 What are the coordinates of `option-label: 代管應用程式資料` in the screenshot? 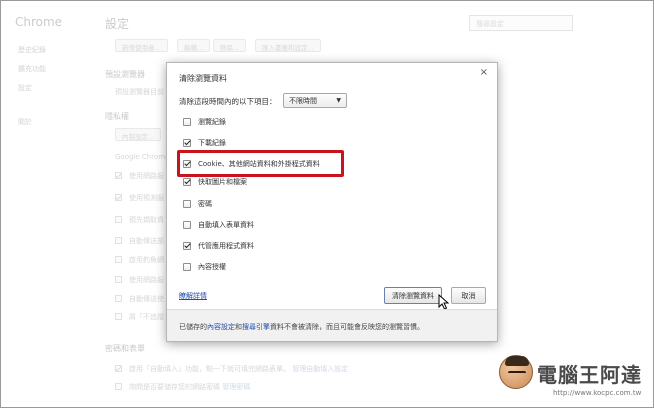 It's located at (226, 246).